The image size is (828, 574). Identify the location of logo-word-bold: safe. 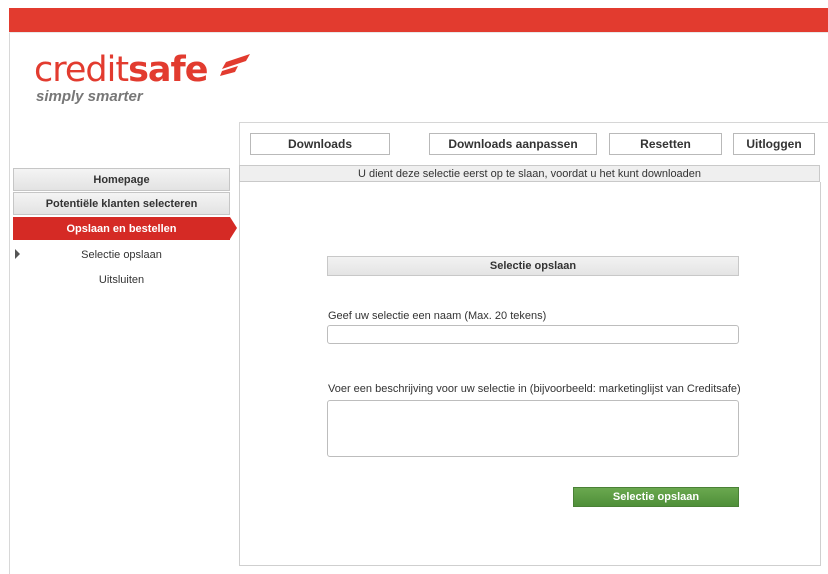
(168, 70).